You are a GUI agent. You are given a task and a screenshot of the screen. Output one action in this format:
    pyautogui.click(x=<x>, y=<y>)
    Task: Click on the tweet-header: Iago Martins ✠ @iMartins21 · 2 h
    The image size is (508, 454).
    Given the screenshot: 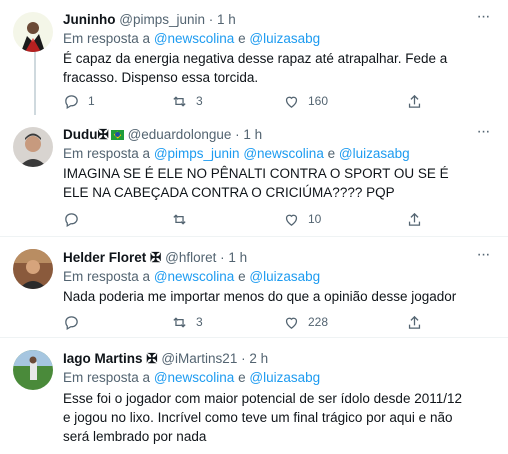 What is the action you would take?
    pyautogui.click(x=265, y=359)
    